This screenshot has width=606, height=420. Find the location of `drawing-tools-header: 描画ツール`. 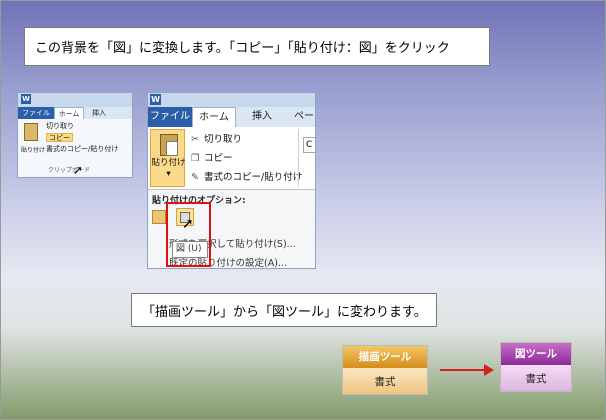

drawing-tools-header: 描画ツール is located at coordinates (385, 357).